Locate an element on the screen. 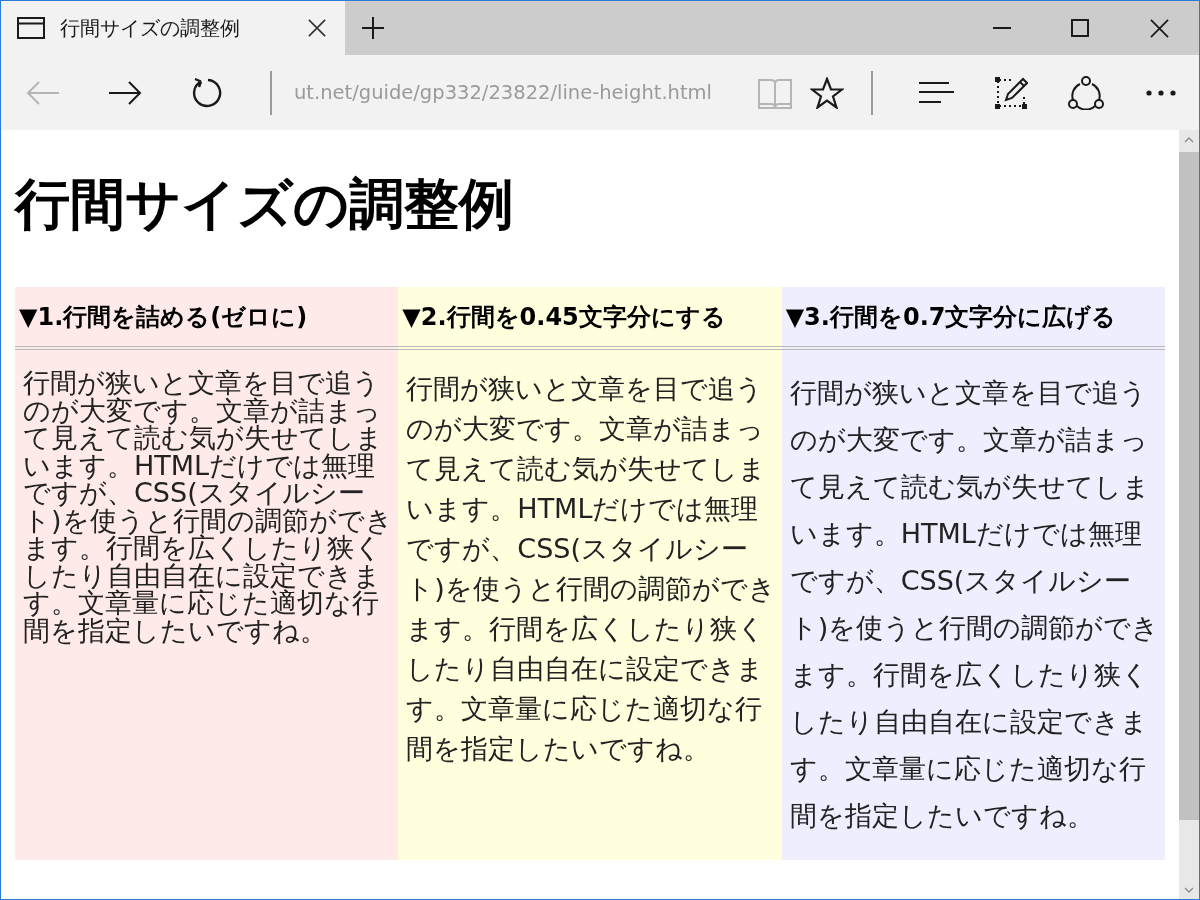 Image resolution: width=1200 pixels, height=900 pixels. scroll-down-icon is located at coordinates (1189, 890).